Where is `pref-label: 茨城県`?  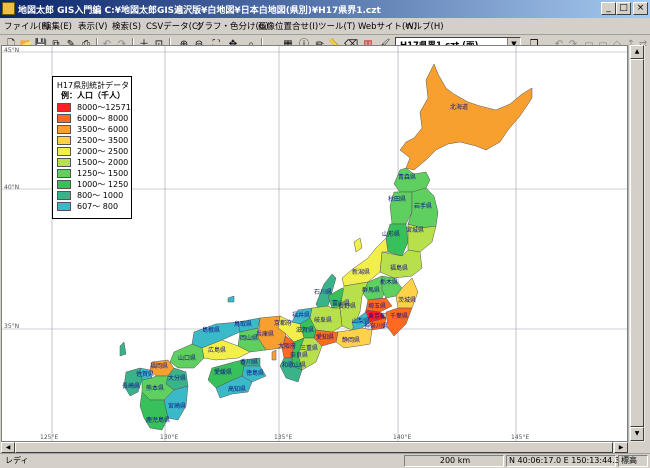 pref-label: 茨城県 is located at coordinates (407, 300).